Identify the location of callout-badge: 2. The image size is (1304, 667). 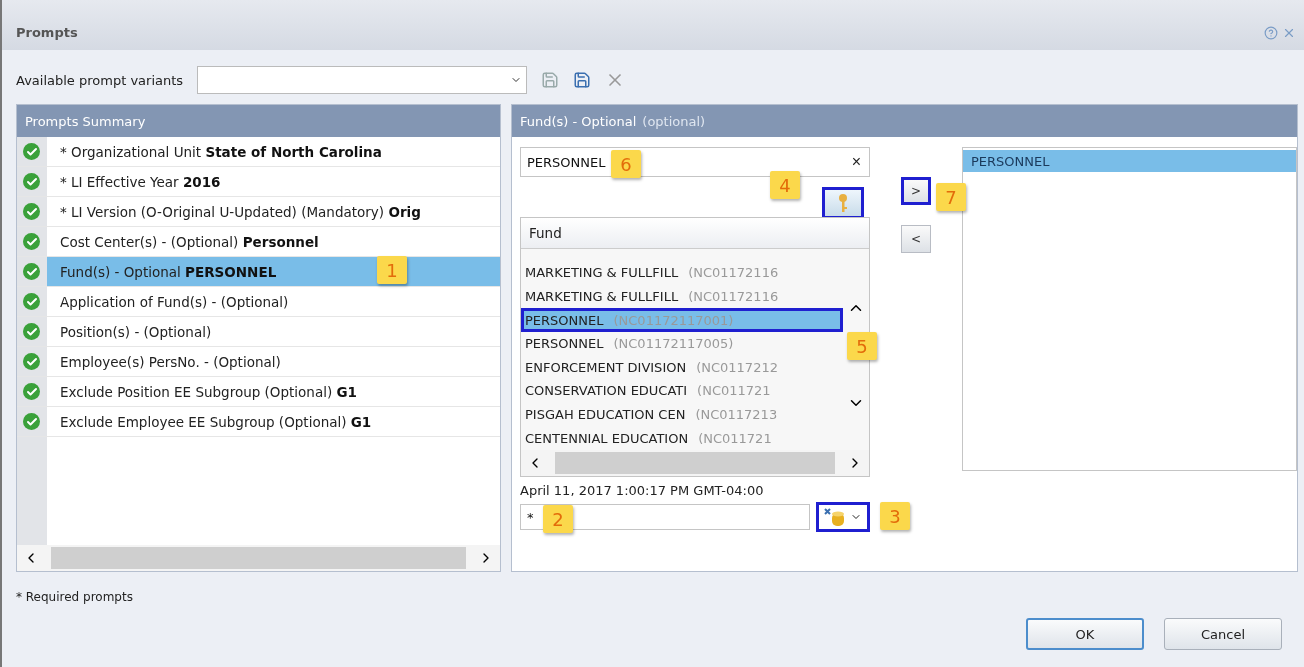
(558, 519).